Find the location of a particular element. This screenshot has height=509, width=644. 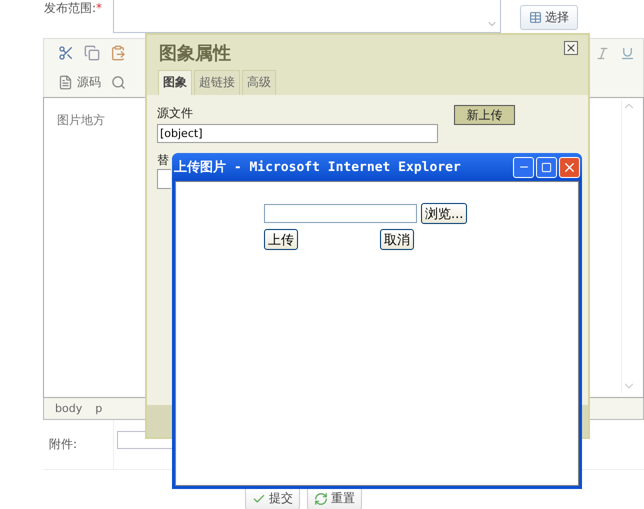

italic-icon is located at coordinates (602, 53).